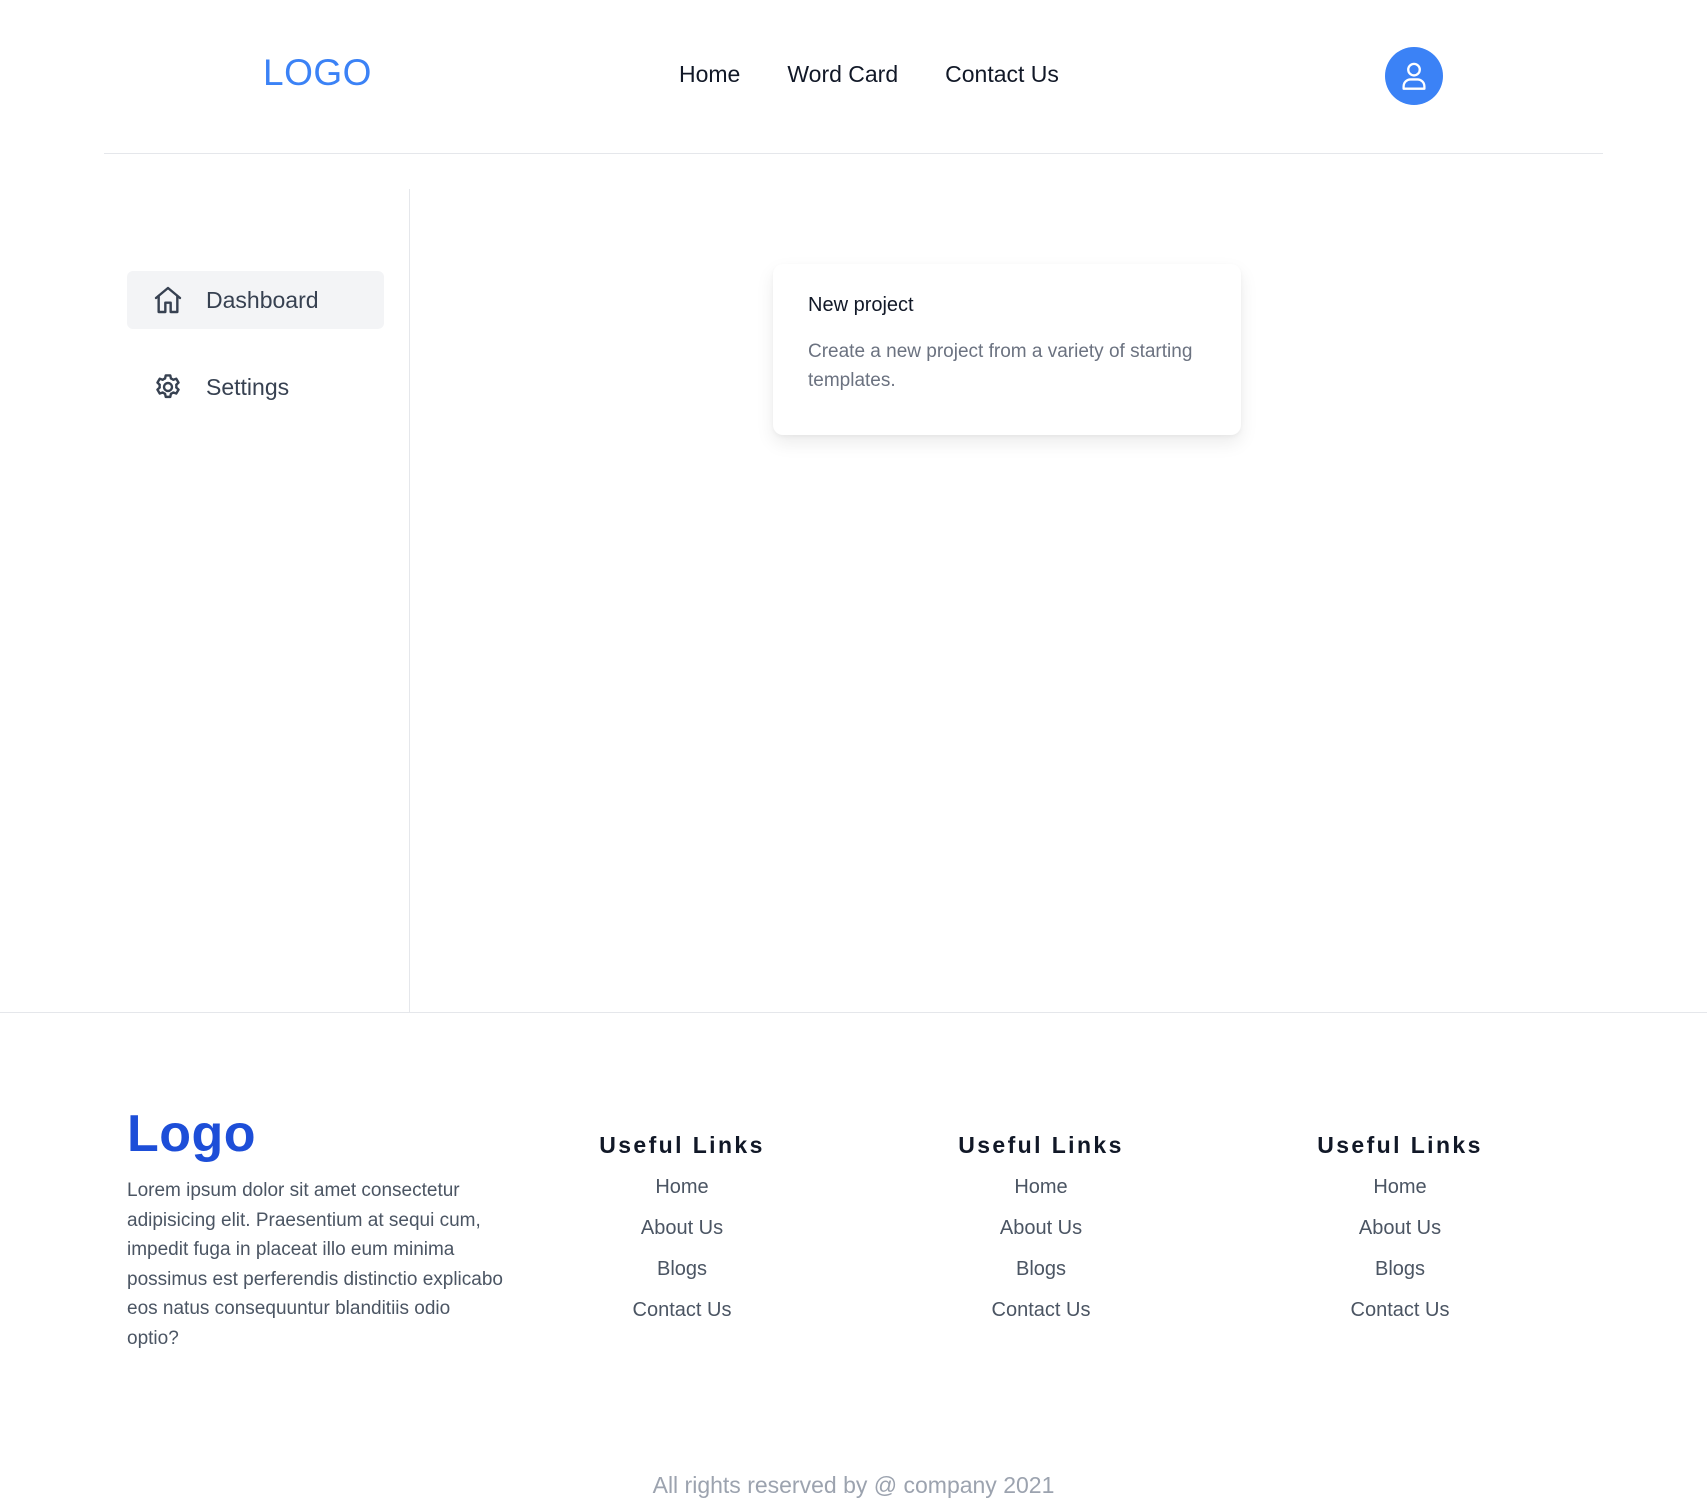  Describe the element at coordinates (853, 1012) in the screenshot. I see `footer-divider` at that location.